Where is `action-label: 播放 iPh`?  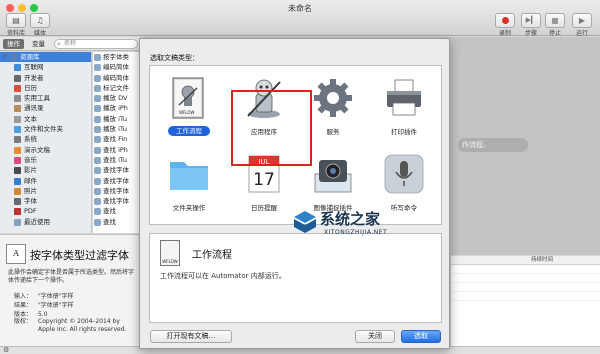 action-label: 播放 iPh is located at coordinates (115, 108).